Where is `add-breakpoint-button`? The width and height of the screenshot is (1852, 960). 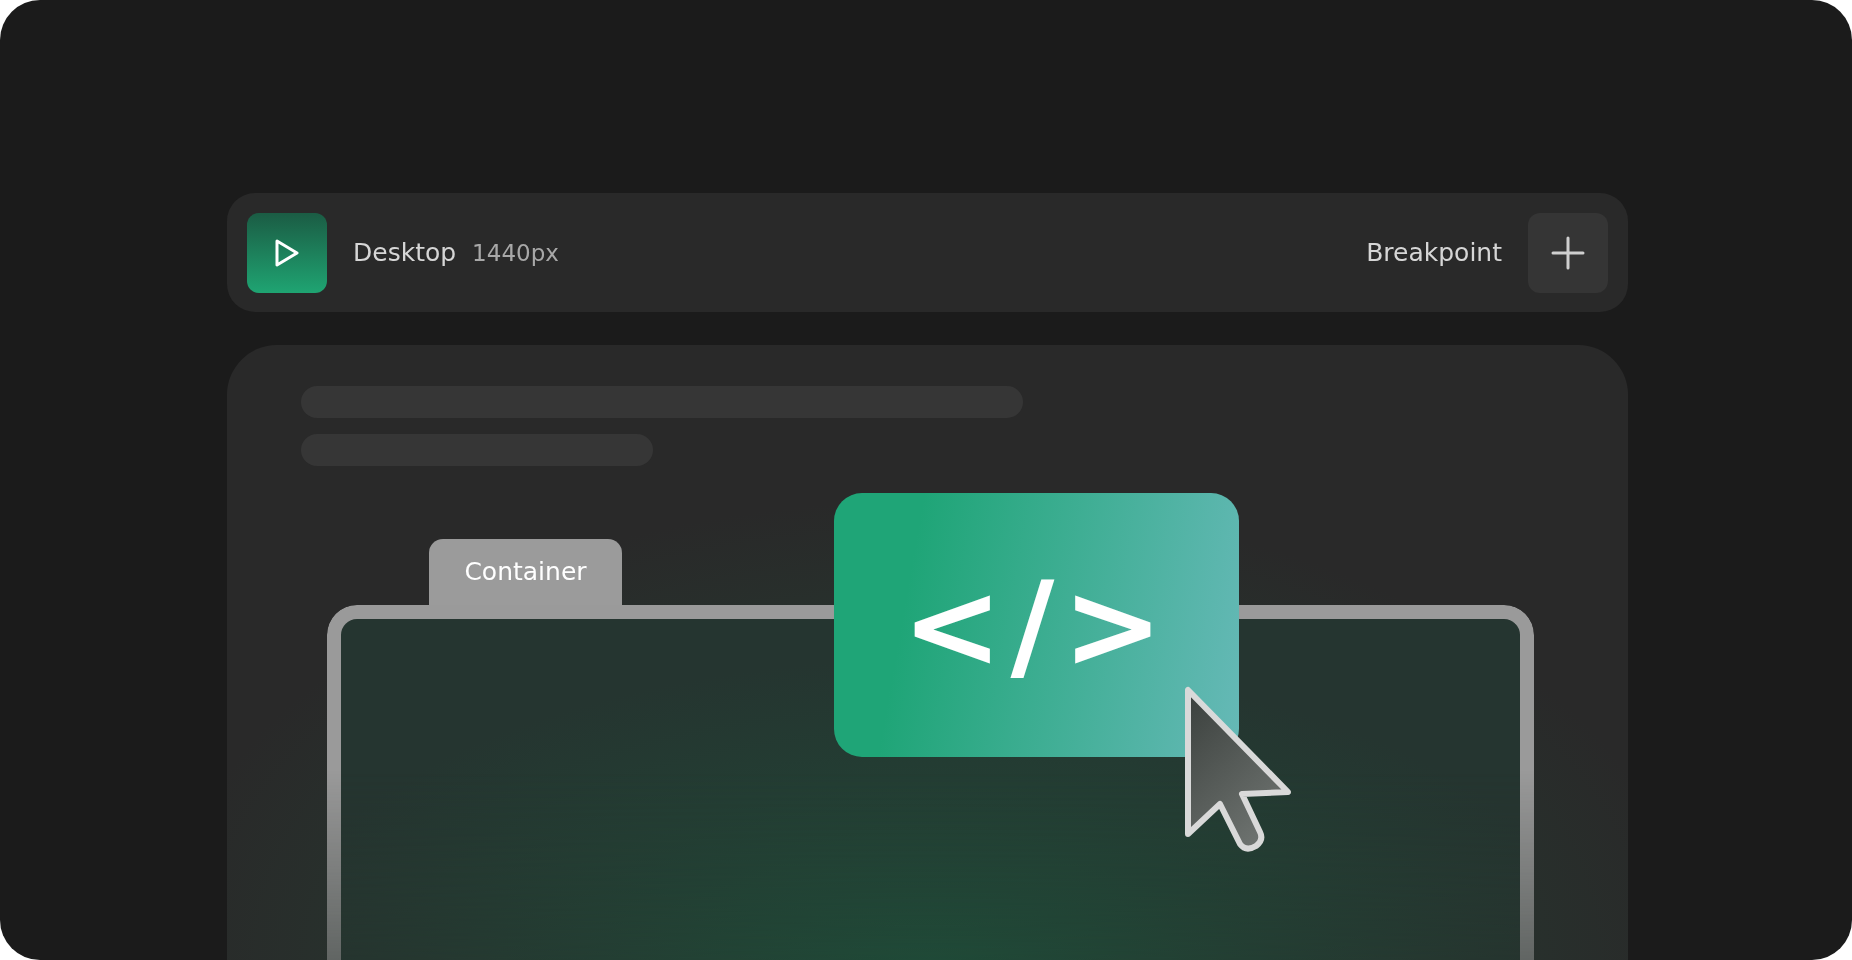 add-breakpoint-button is located at coordinates (1568, 252).